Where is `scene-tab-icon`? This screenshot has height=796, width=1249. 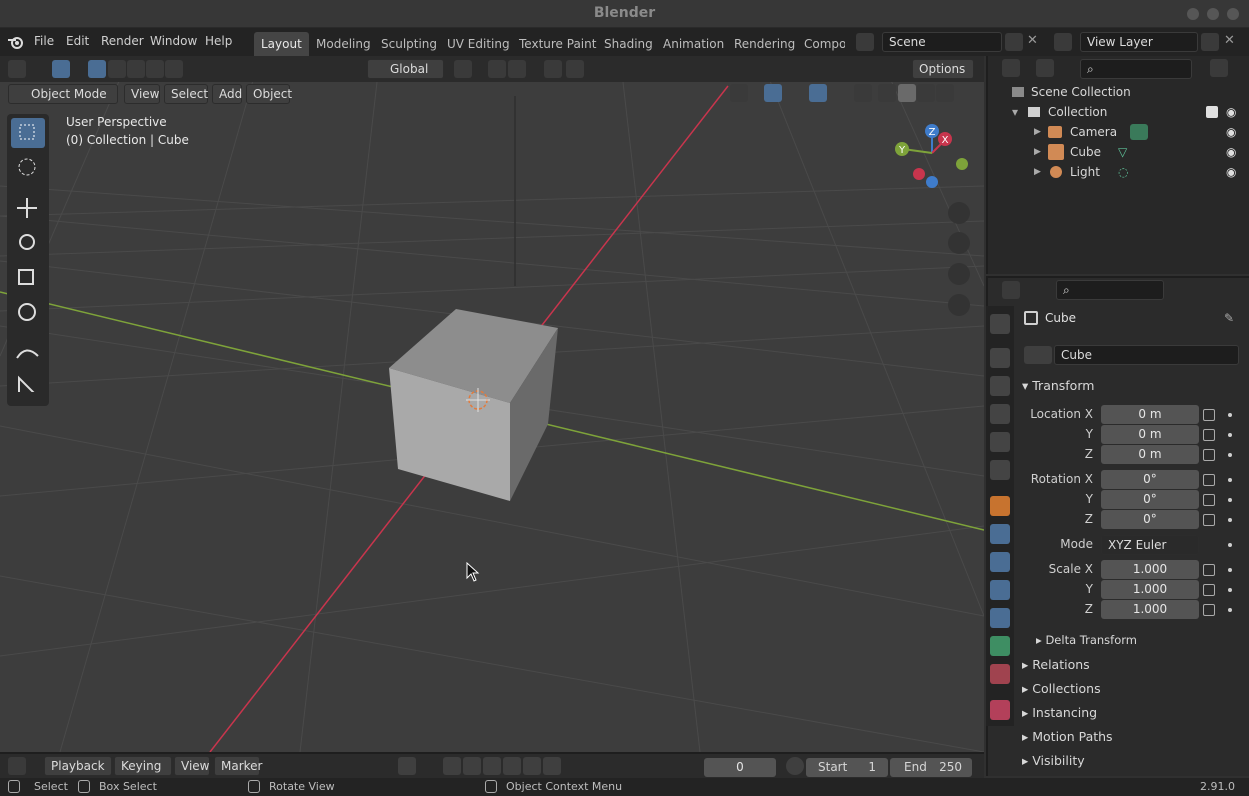 scene-tab-icon is located at coordinates (1000, 442).